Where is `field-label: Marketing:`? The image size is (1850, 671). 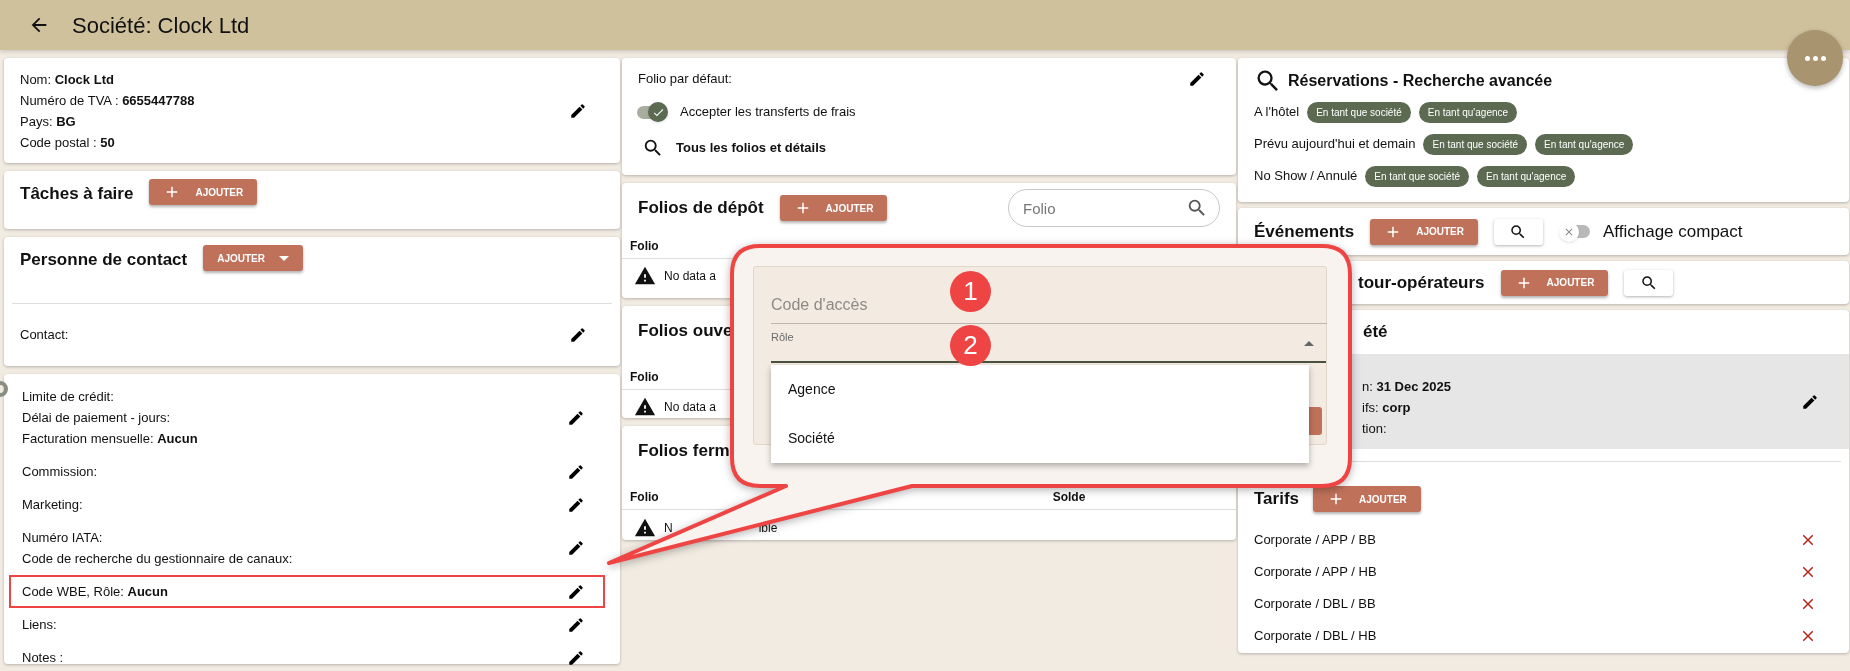
field-label: Marketing: is located at coordinates (53, 505).